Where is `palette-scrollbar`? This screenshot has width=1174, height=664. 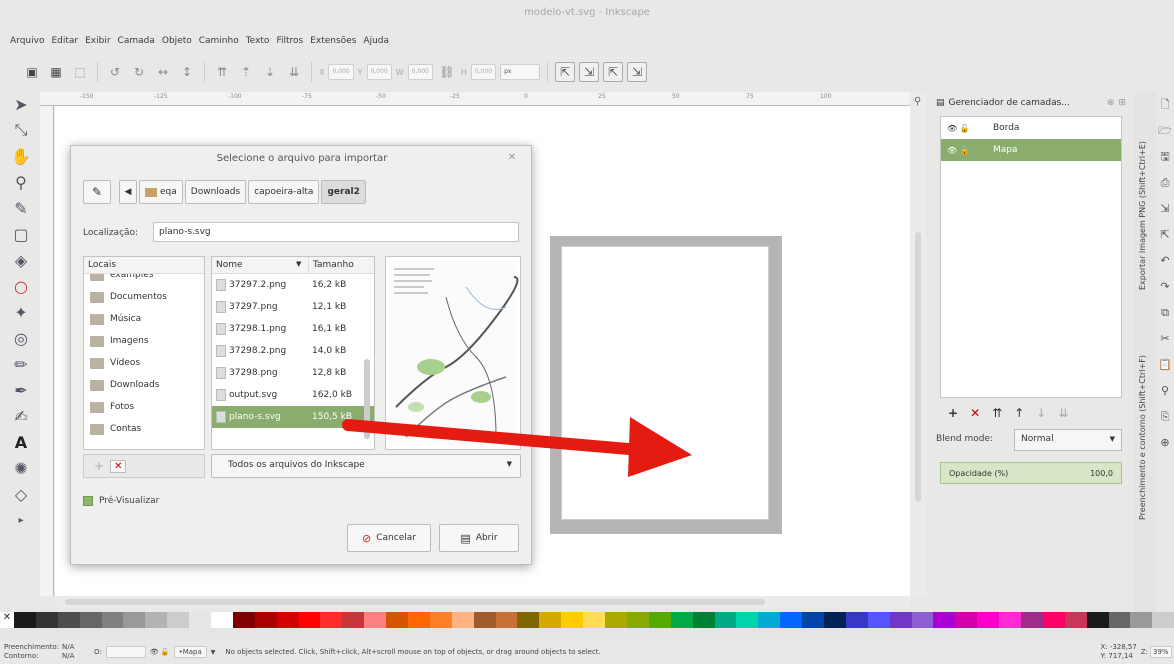 palette-scrollbar is located at coordinates (587, 634).